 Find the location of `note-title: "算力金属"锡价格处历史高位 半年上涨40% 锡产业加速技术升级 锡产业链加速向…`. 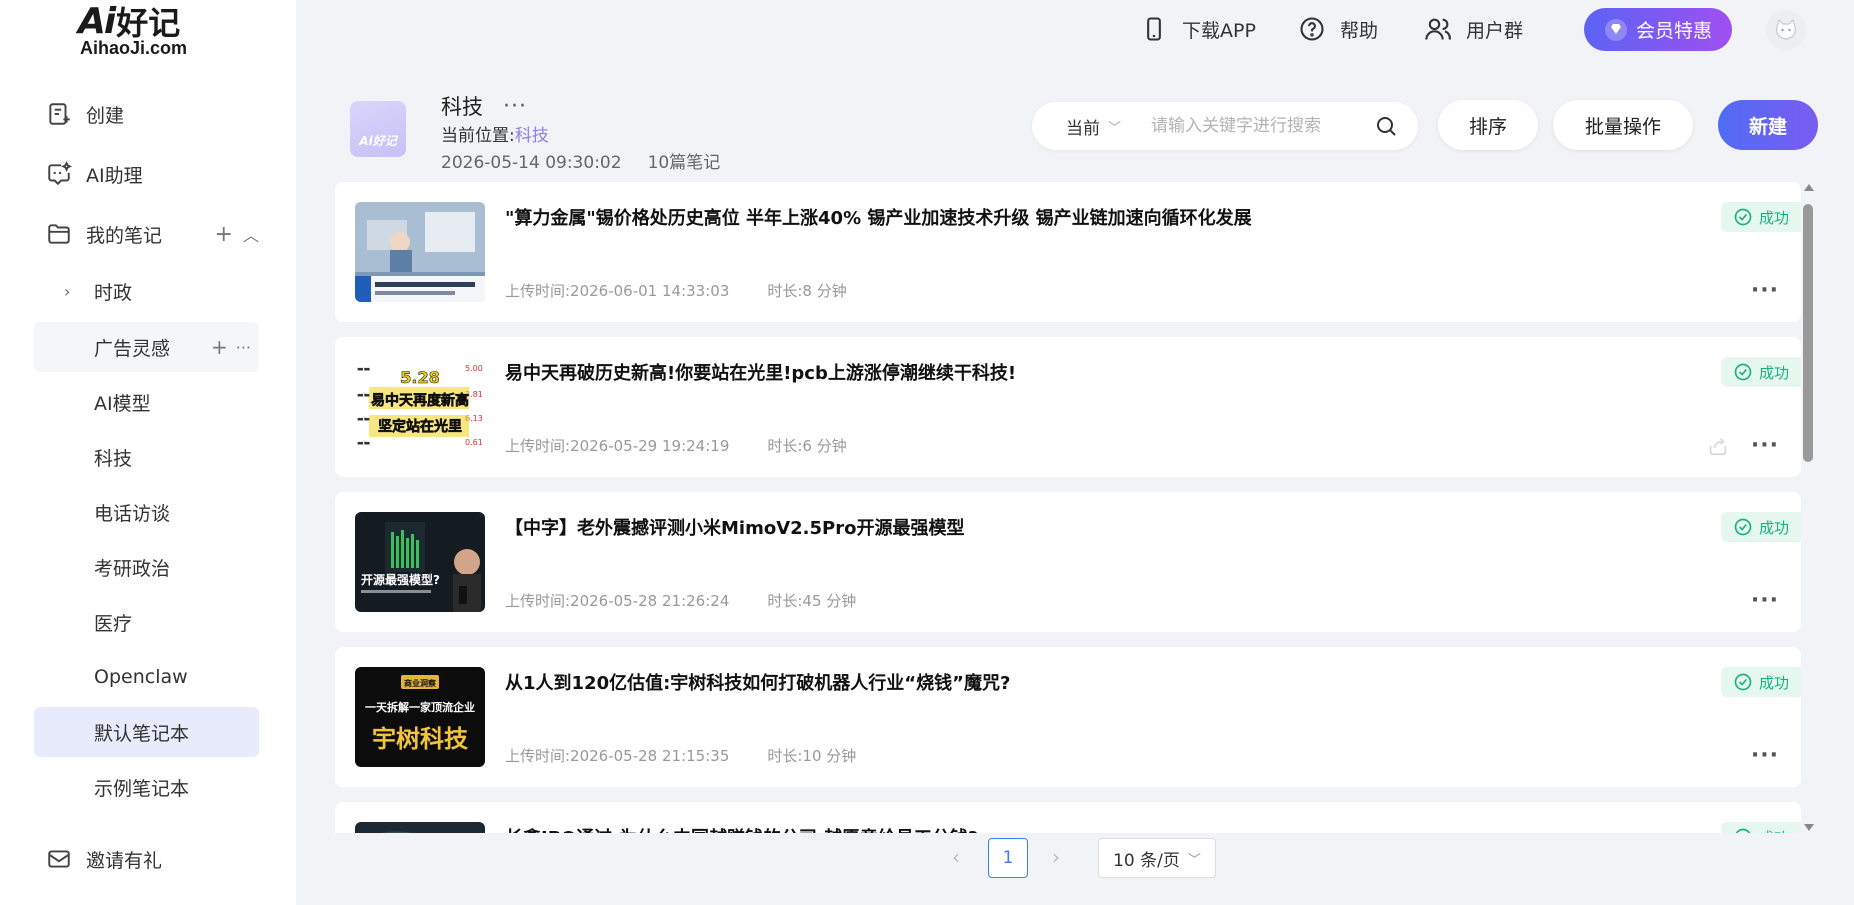

note-title: "算力金属"锡价格处历史高位 半年上涨40% 锡产业加速技术升级 锡产业链加速向… is located at coordinates (878, 217).